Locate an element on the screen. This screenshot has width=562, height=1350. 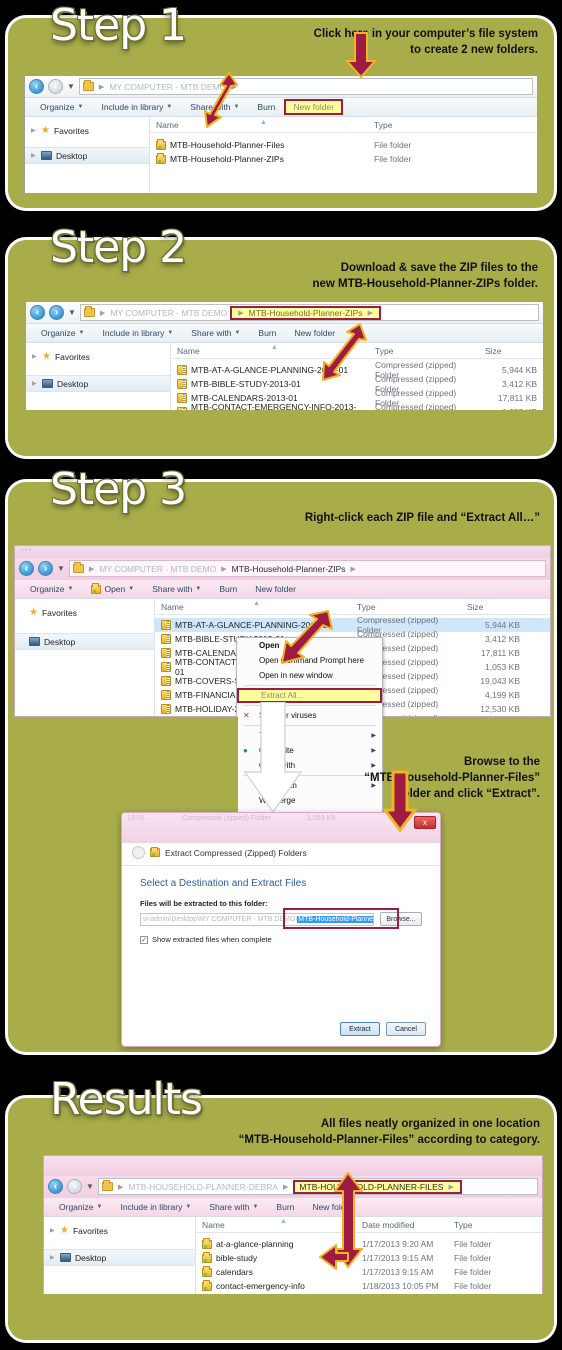
dialog-back-button is located at coordinates (138, 852).